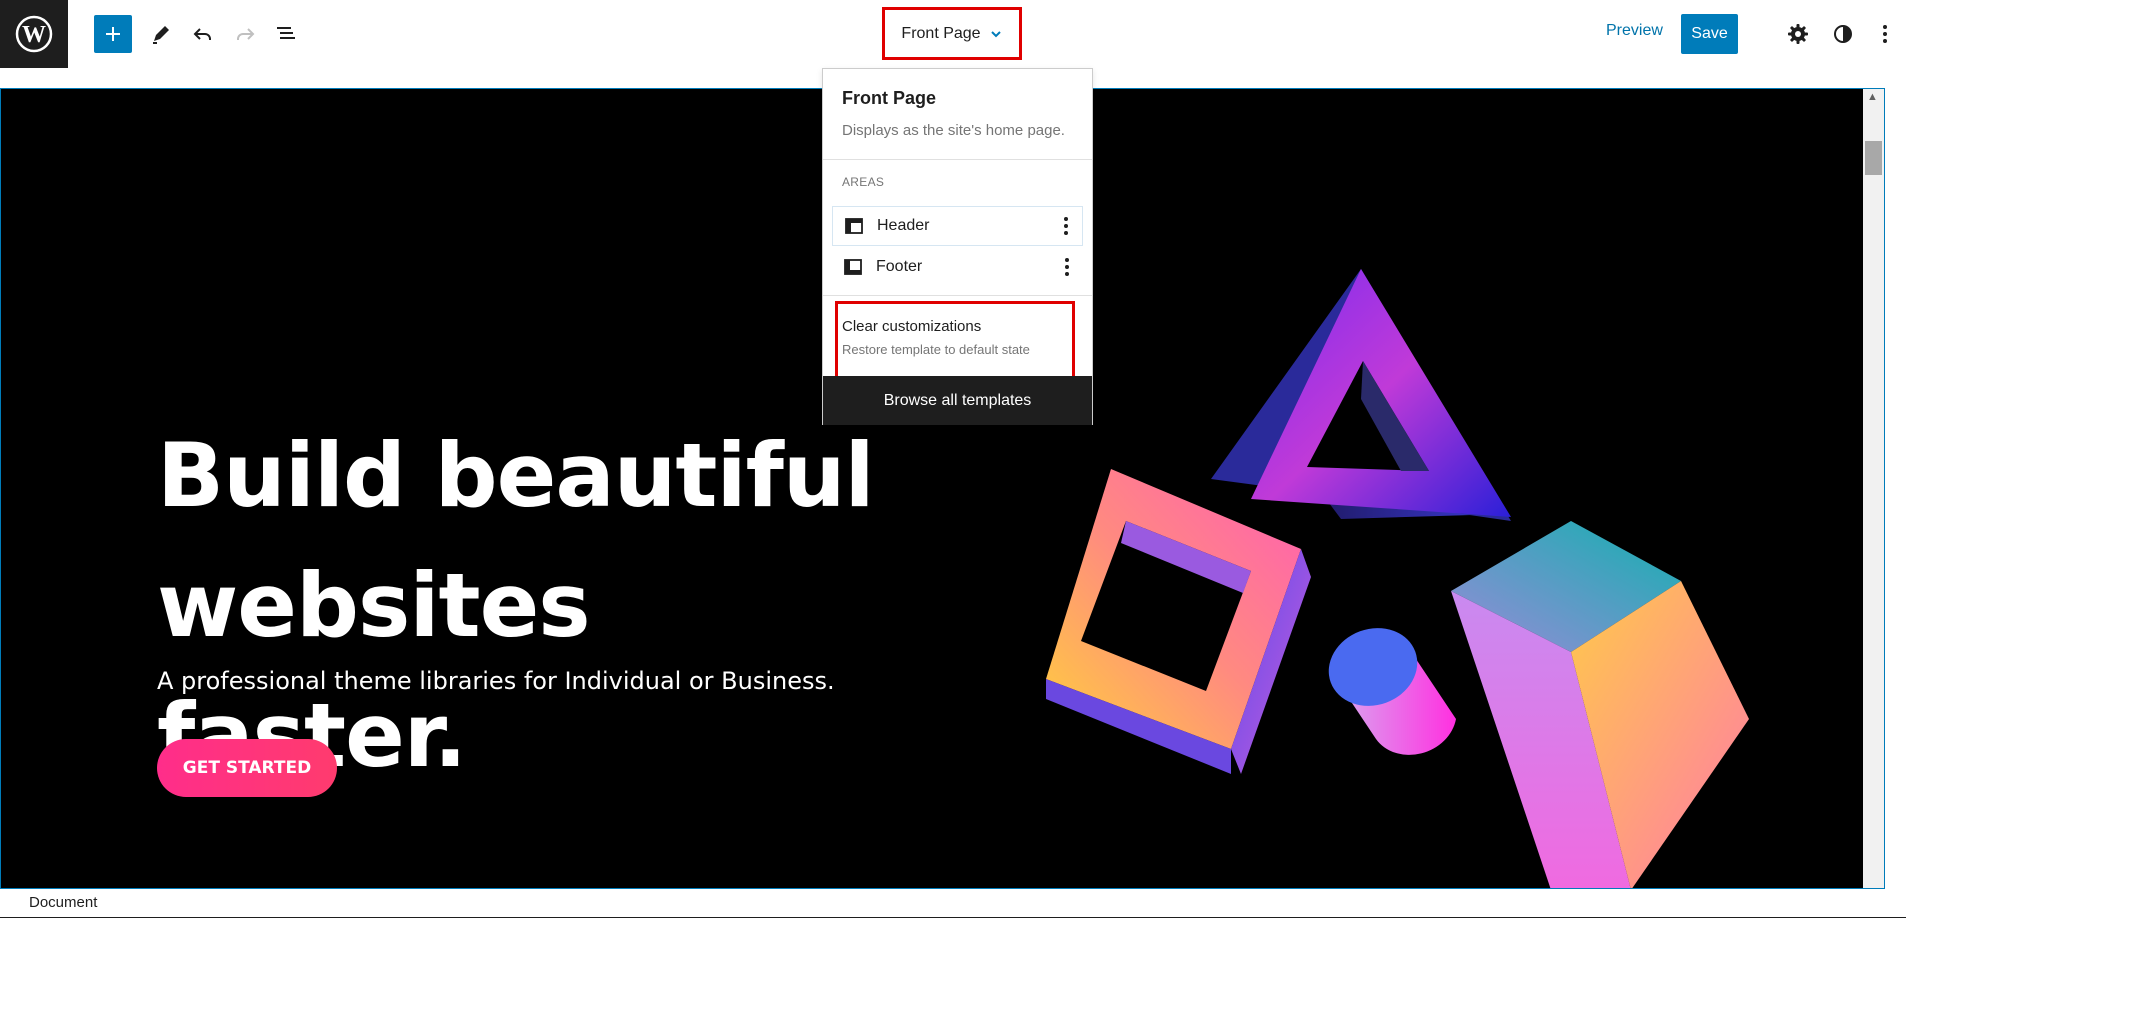 Image resolution: width=2131 pixels, height=1033 pixels. What do you see at coordinates (63, 902) in the screenshot?
I see `breadcrumb-document: Document` at bounding box center [63, 902].